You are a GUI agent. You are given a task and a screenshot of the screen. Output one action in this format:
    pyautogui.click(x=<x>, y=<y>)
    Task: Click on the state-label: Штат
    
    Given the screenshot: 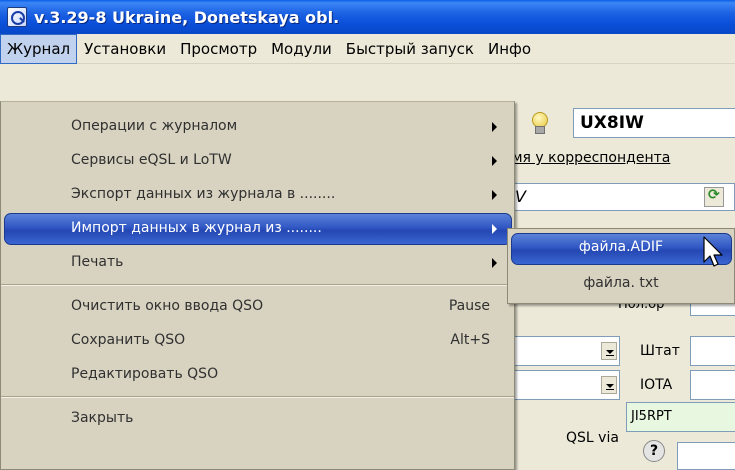 What is the action you would take?
    pyautogui.click(x=660, y=351)
    